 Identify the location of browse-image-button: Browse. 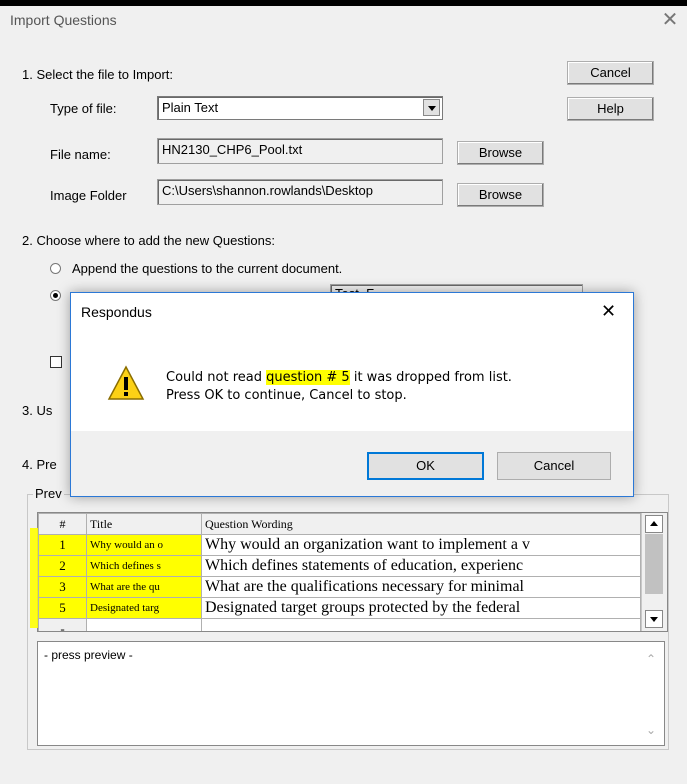
(500, 195).